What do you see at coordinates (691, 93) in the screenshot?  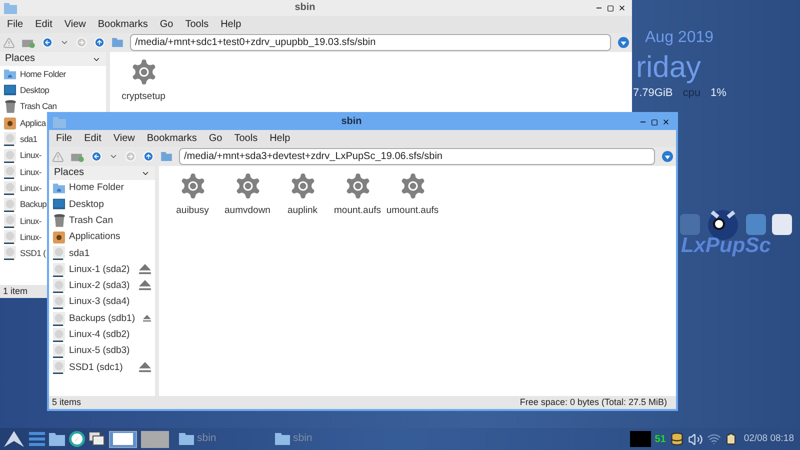 I see `cpu-label: cpu` at bounding box center [691, 93].